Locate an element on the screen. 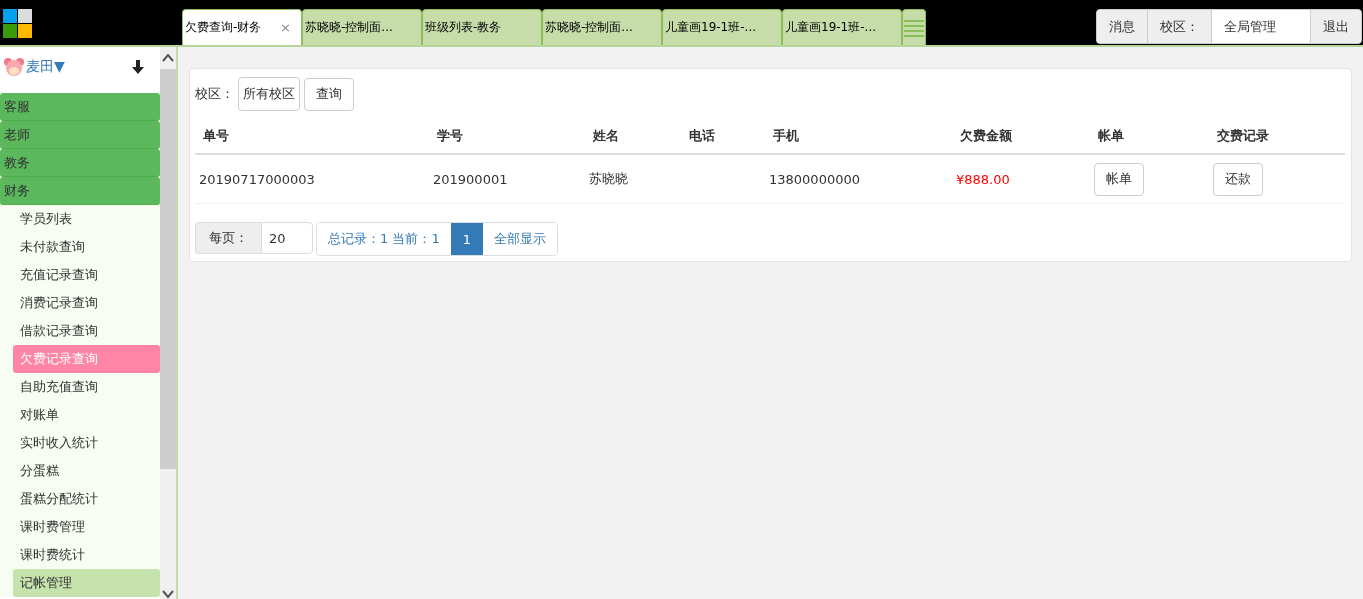  tab: 班级列表-教务 is located at coordinates (482, 27).